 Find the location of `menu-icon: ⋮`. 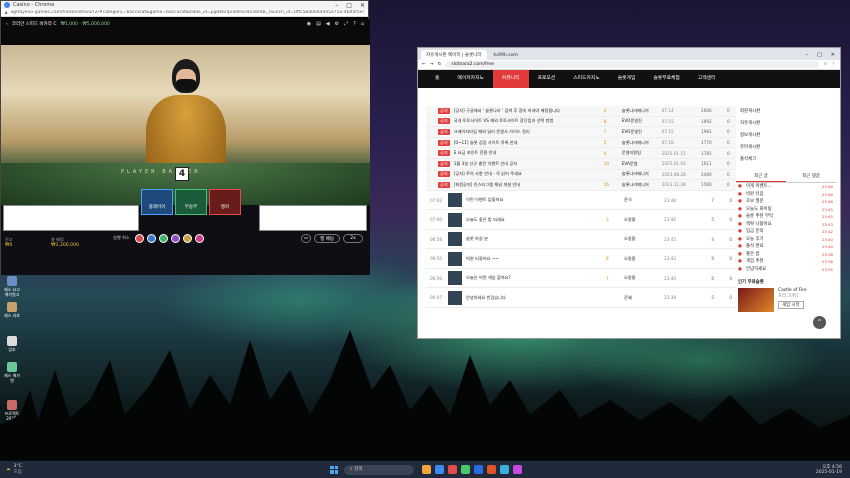

menu-icon: ⋮ is located at coordinates (834, 64).